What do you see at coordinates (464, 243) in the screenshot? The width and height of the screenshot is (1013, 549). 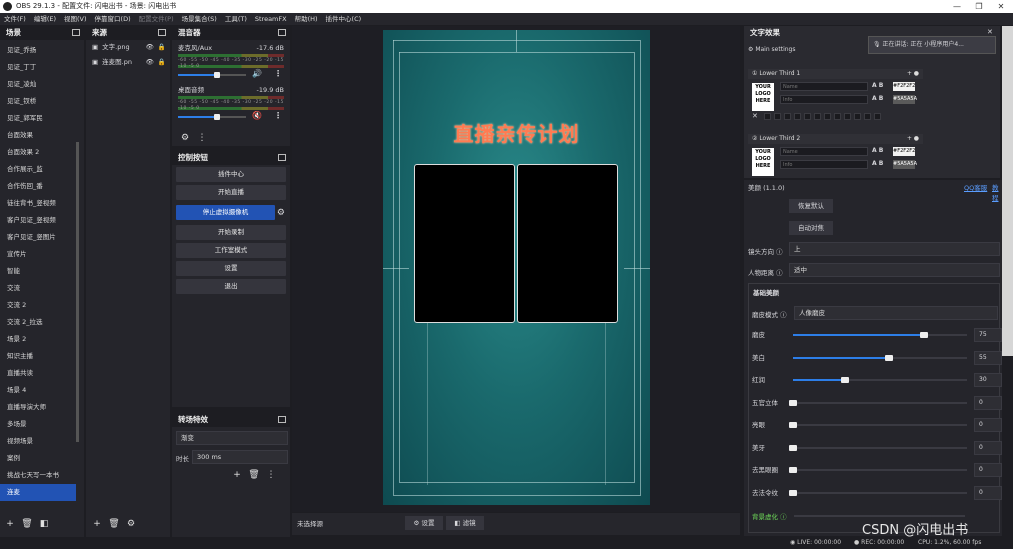 I see `video-frame-left` at bounding box center [464, 243].